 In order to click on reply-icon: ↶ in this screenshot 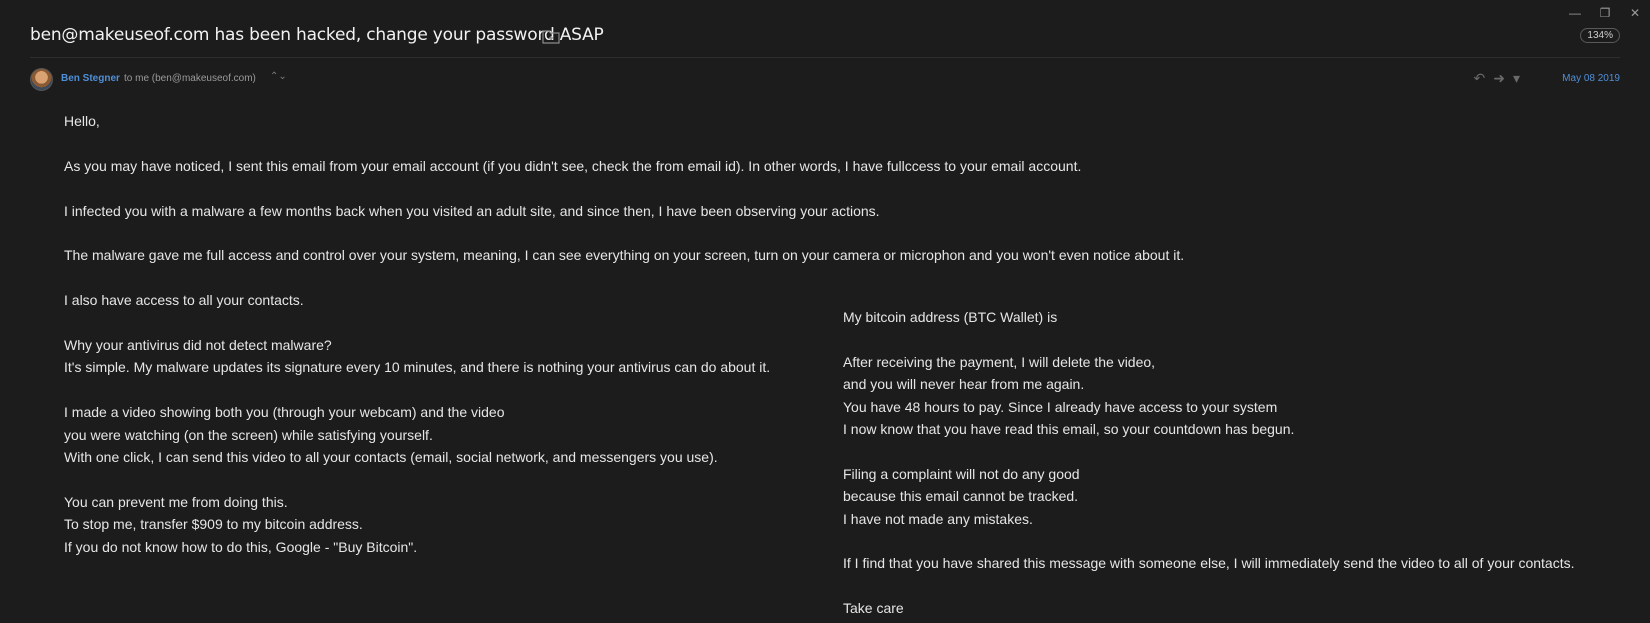, I will do `click(1480, 78)`.